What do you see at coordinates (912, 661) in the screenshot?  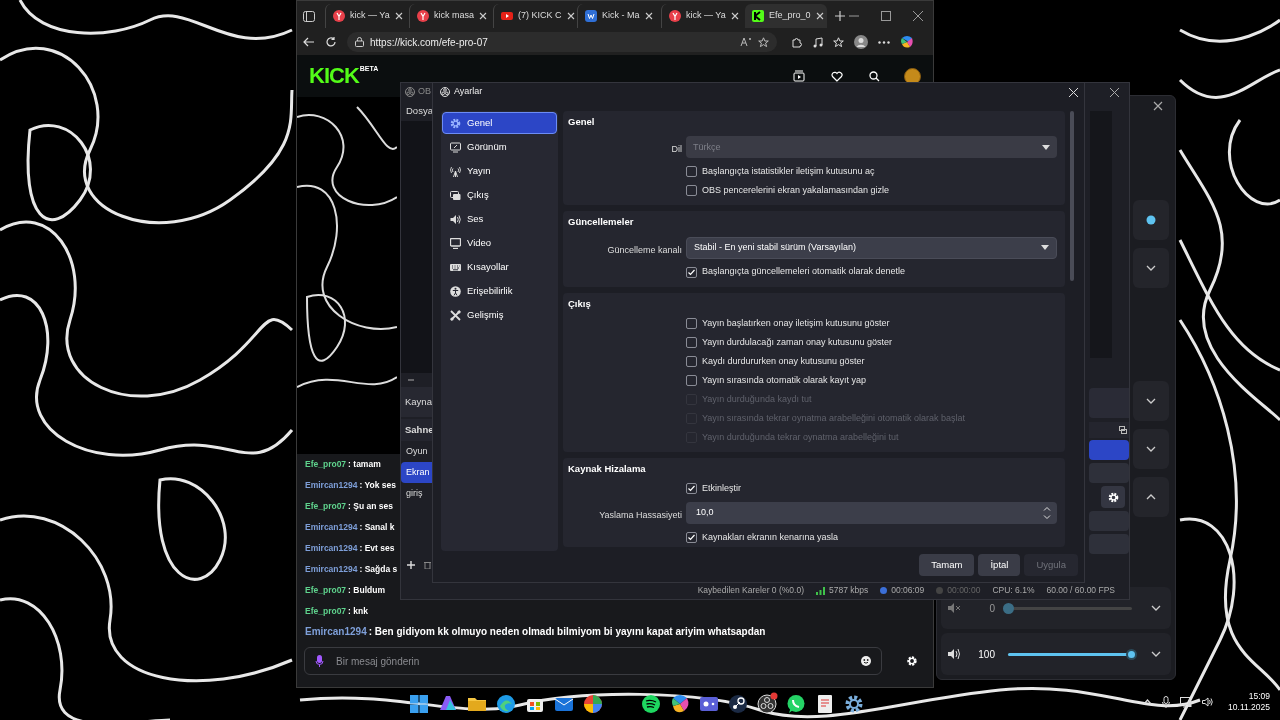 I see `settings-icon` at bounding box center [912, 661].